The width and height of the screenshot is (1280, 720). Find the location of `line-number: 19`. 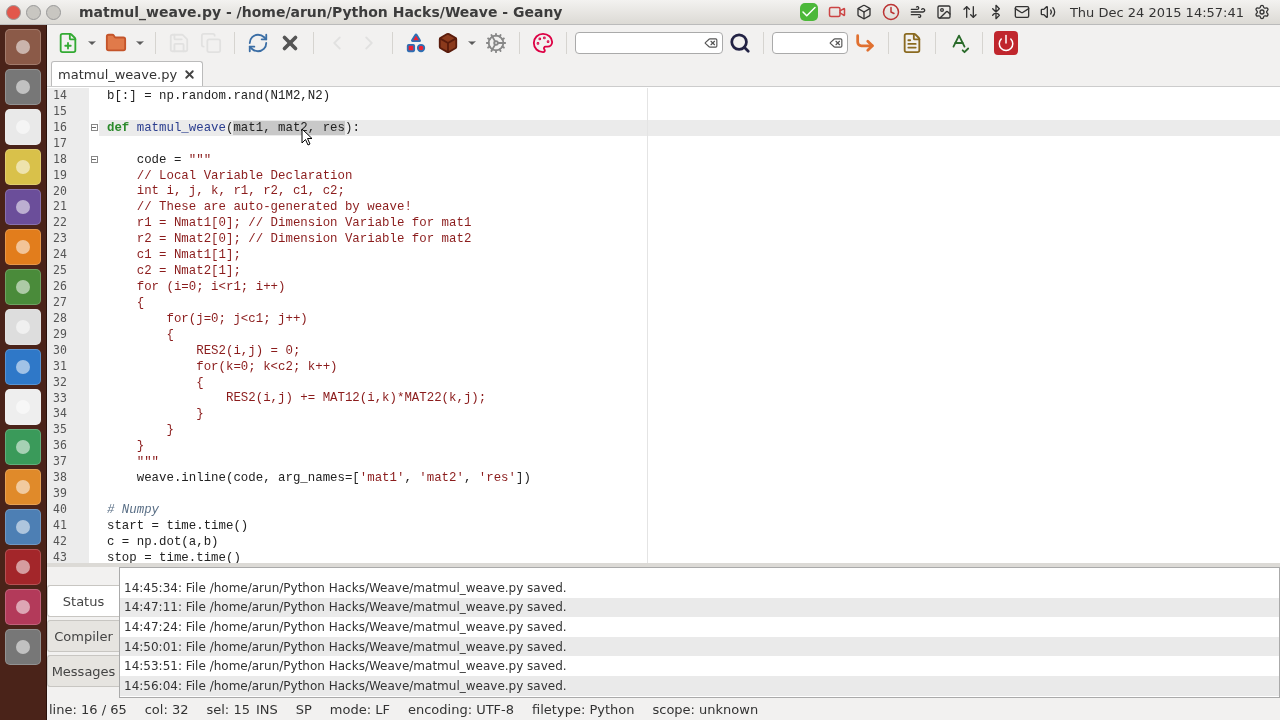

line-number: 19 is located at coordinates (60, 175).